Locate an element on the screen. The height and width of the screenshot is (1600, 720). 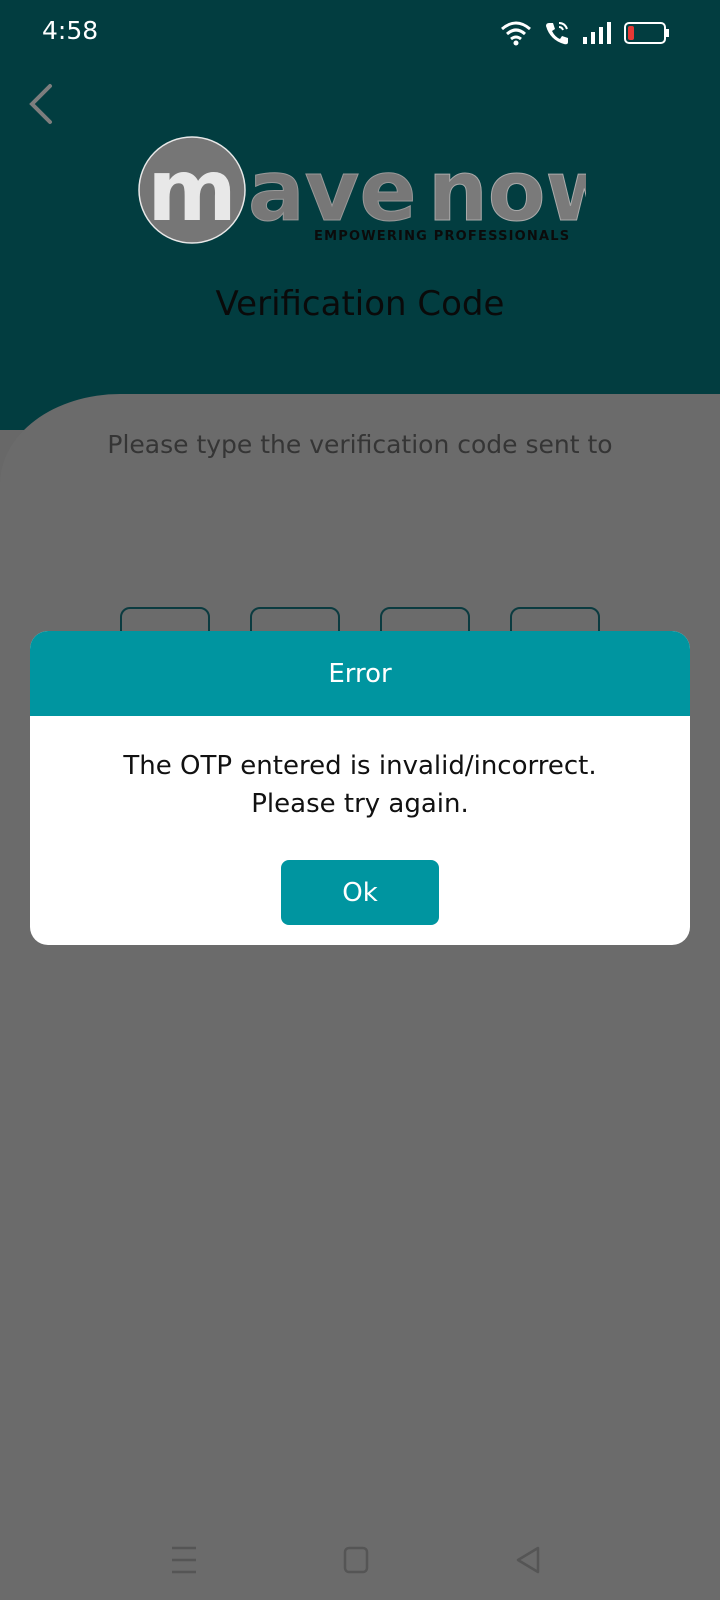
ok-button: Ok is located at coordinates (360, 892).